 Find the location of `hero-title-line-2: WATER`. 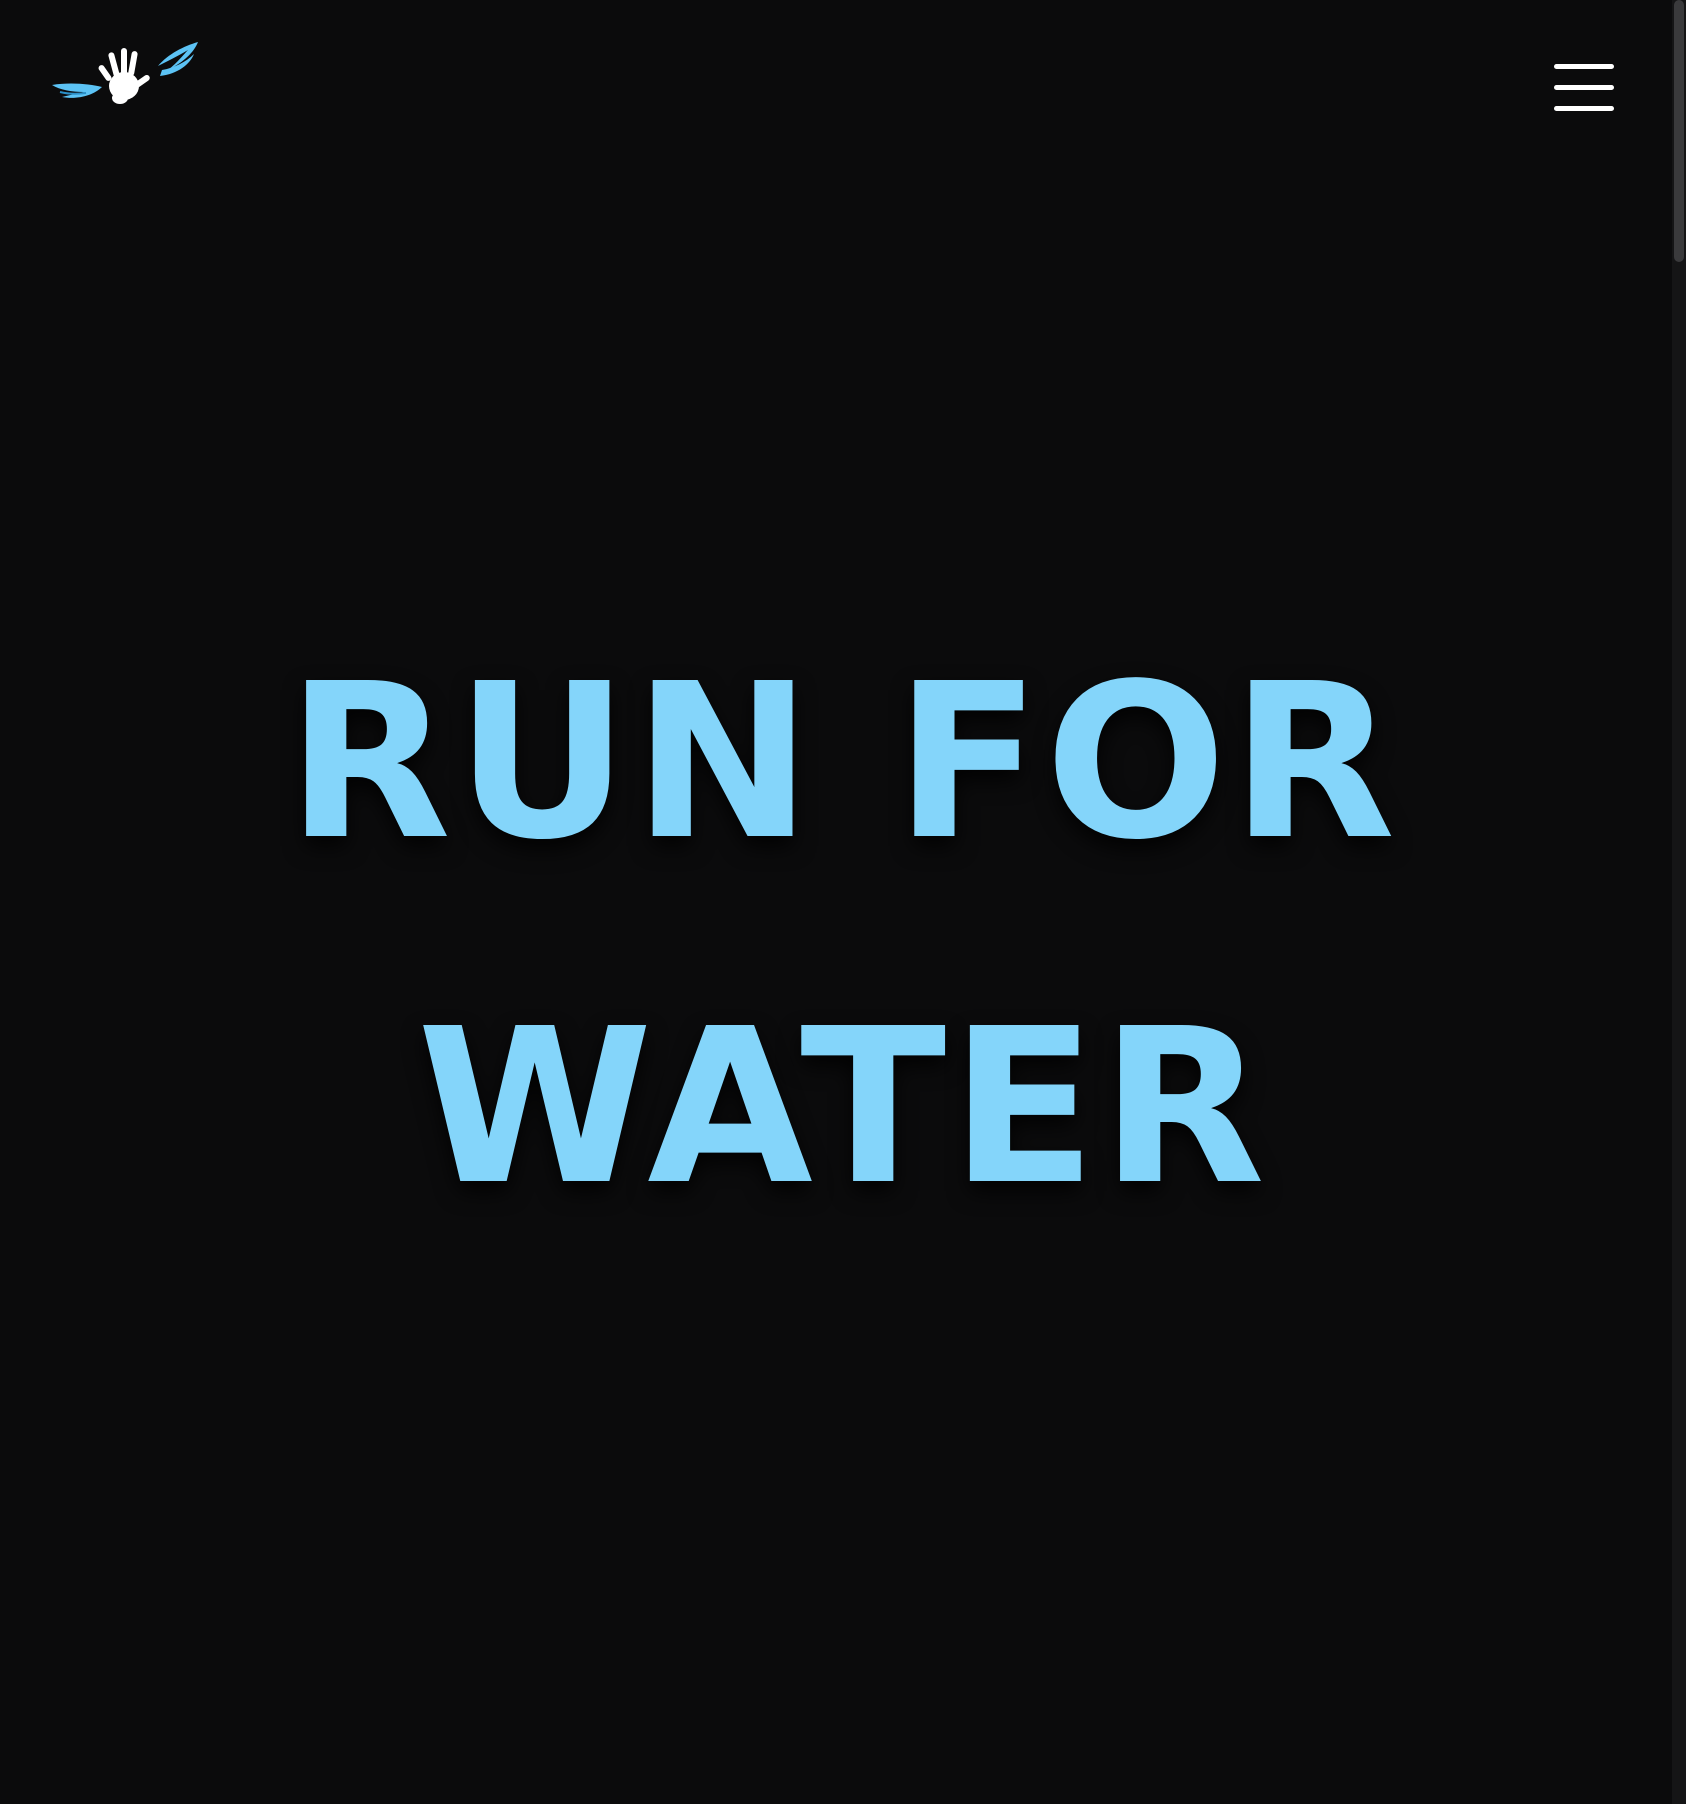

hero-title-line-2: WATER is located at coordinates (843, 1107).